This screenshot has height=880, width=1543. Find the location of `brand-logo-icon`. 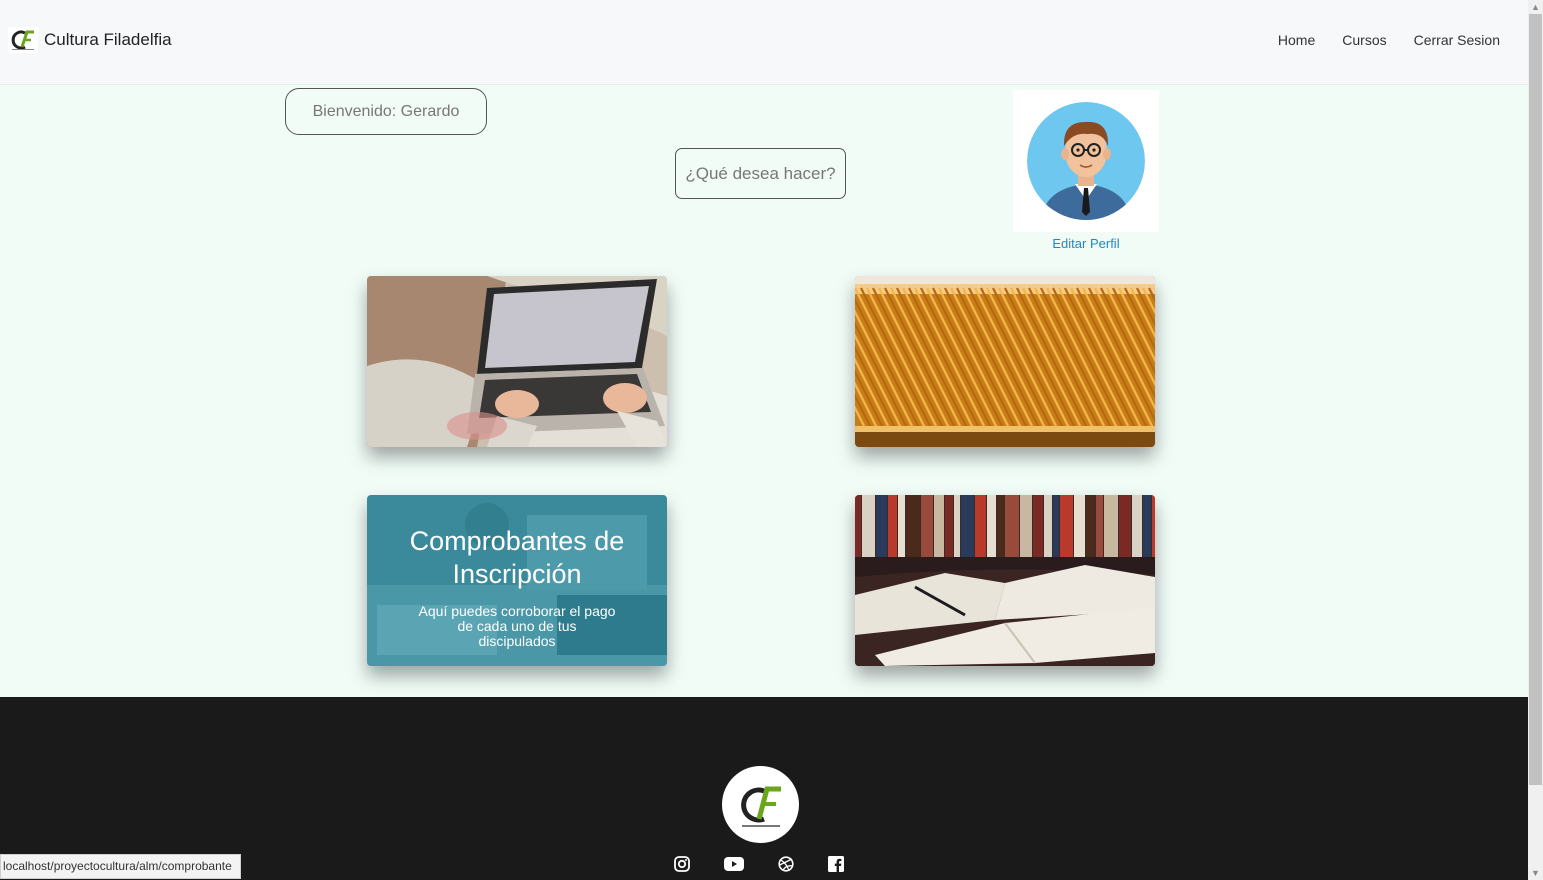

brand-logo-icon is located at coordinates (23, 40).